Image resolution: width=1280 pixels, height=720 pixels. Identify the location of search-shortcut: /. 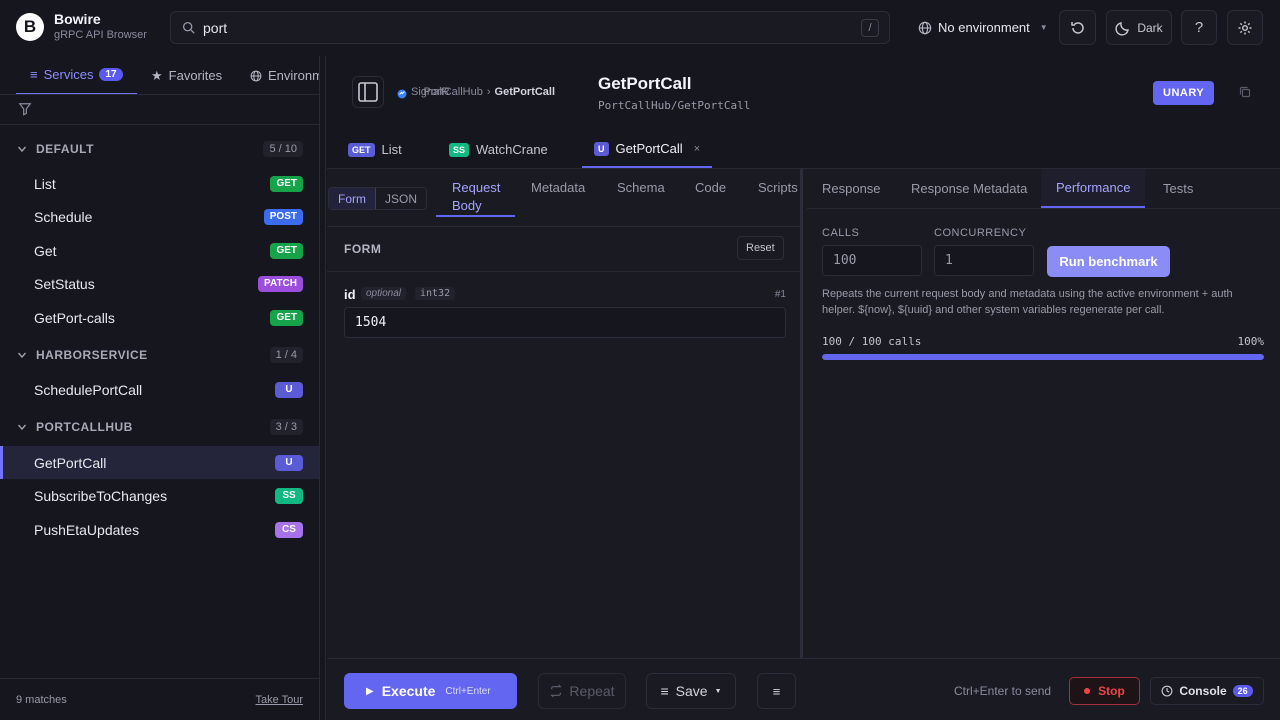
(870, 28).